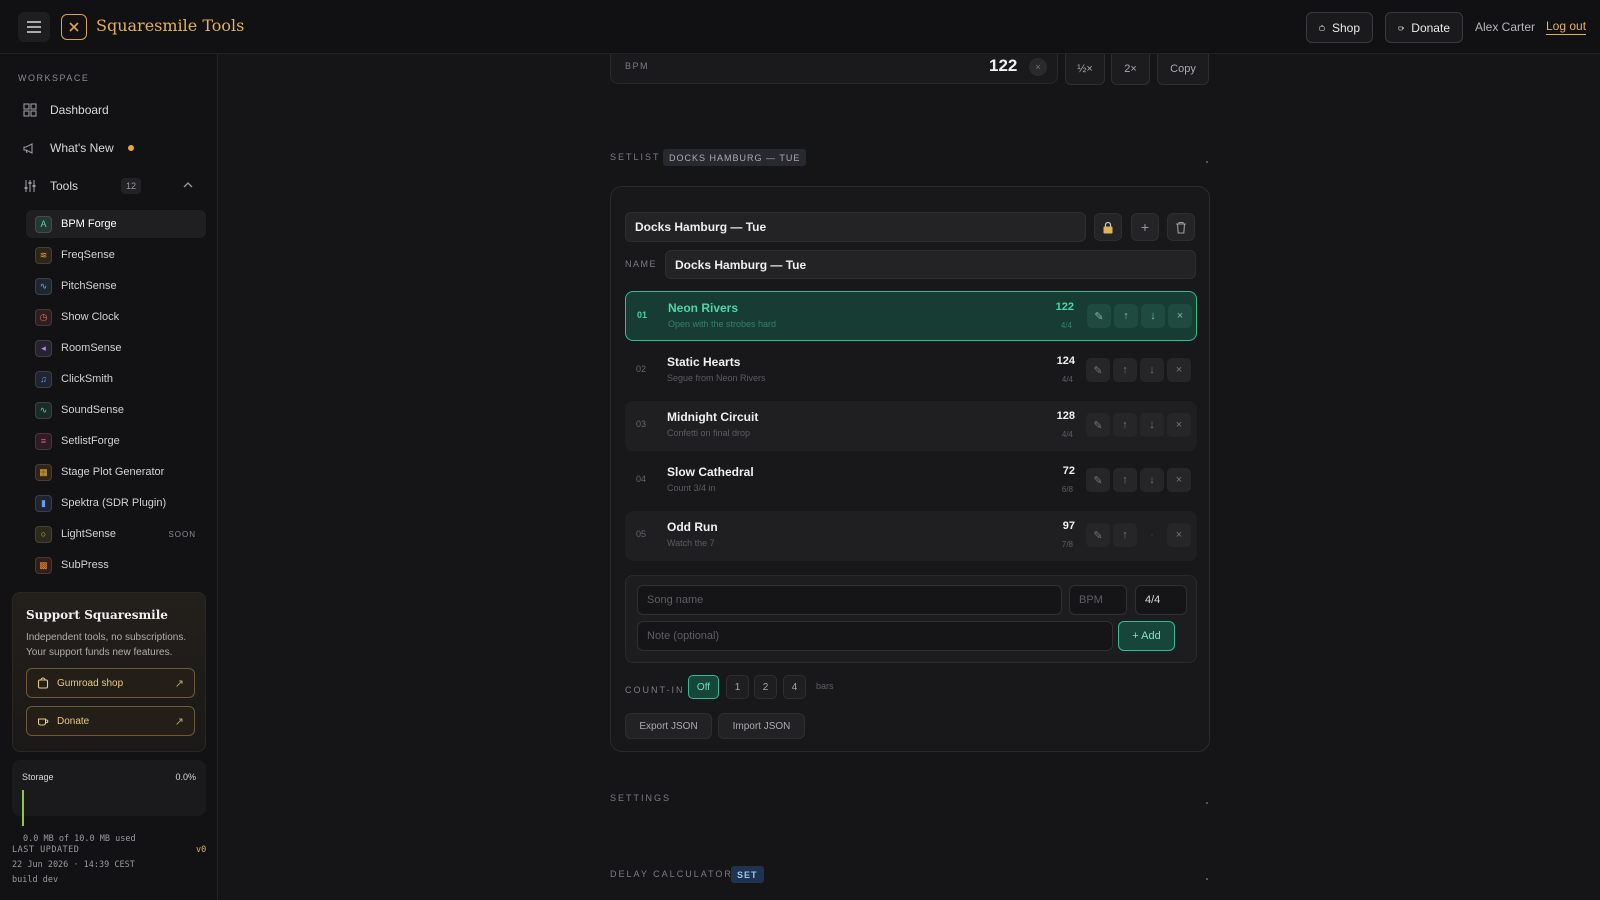 The width and height of the screenshot is (1600, 900). Describe the element at coordinates (875, 636) in the screenshot. I see `note-input: Note (optional)` at that location.